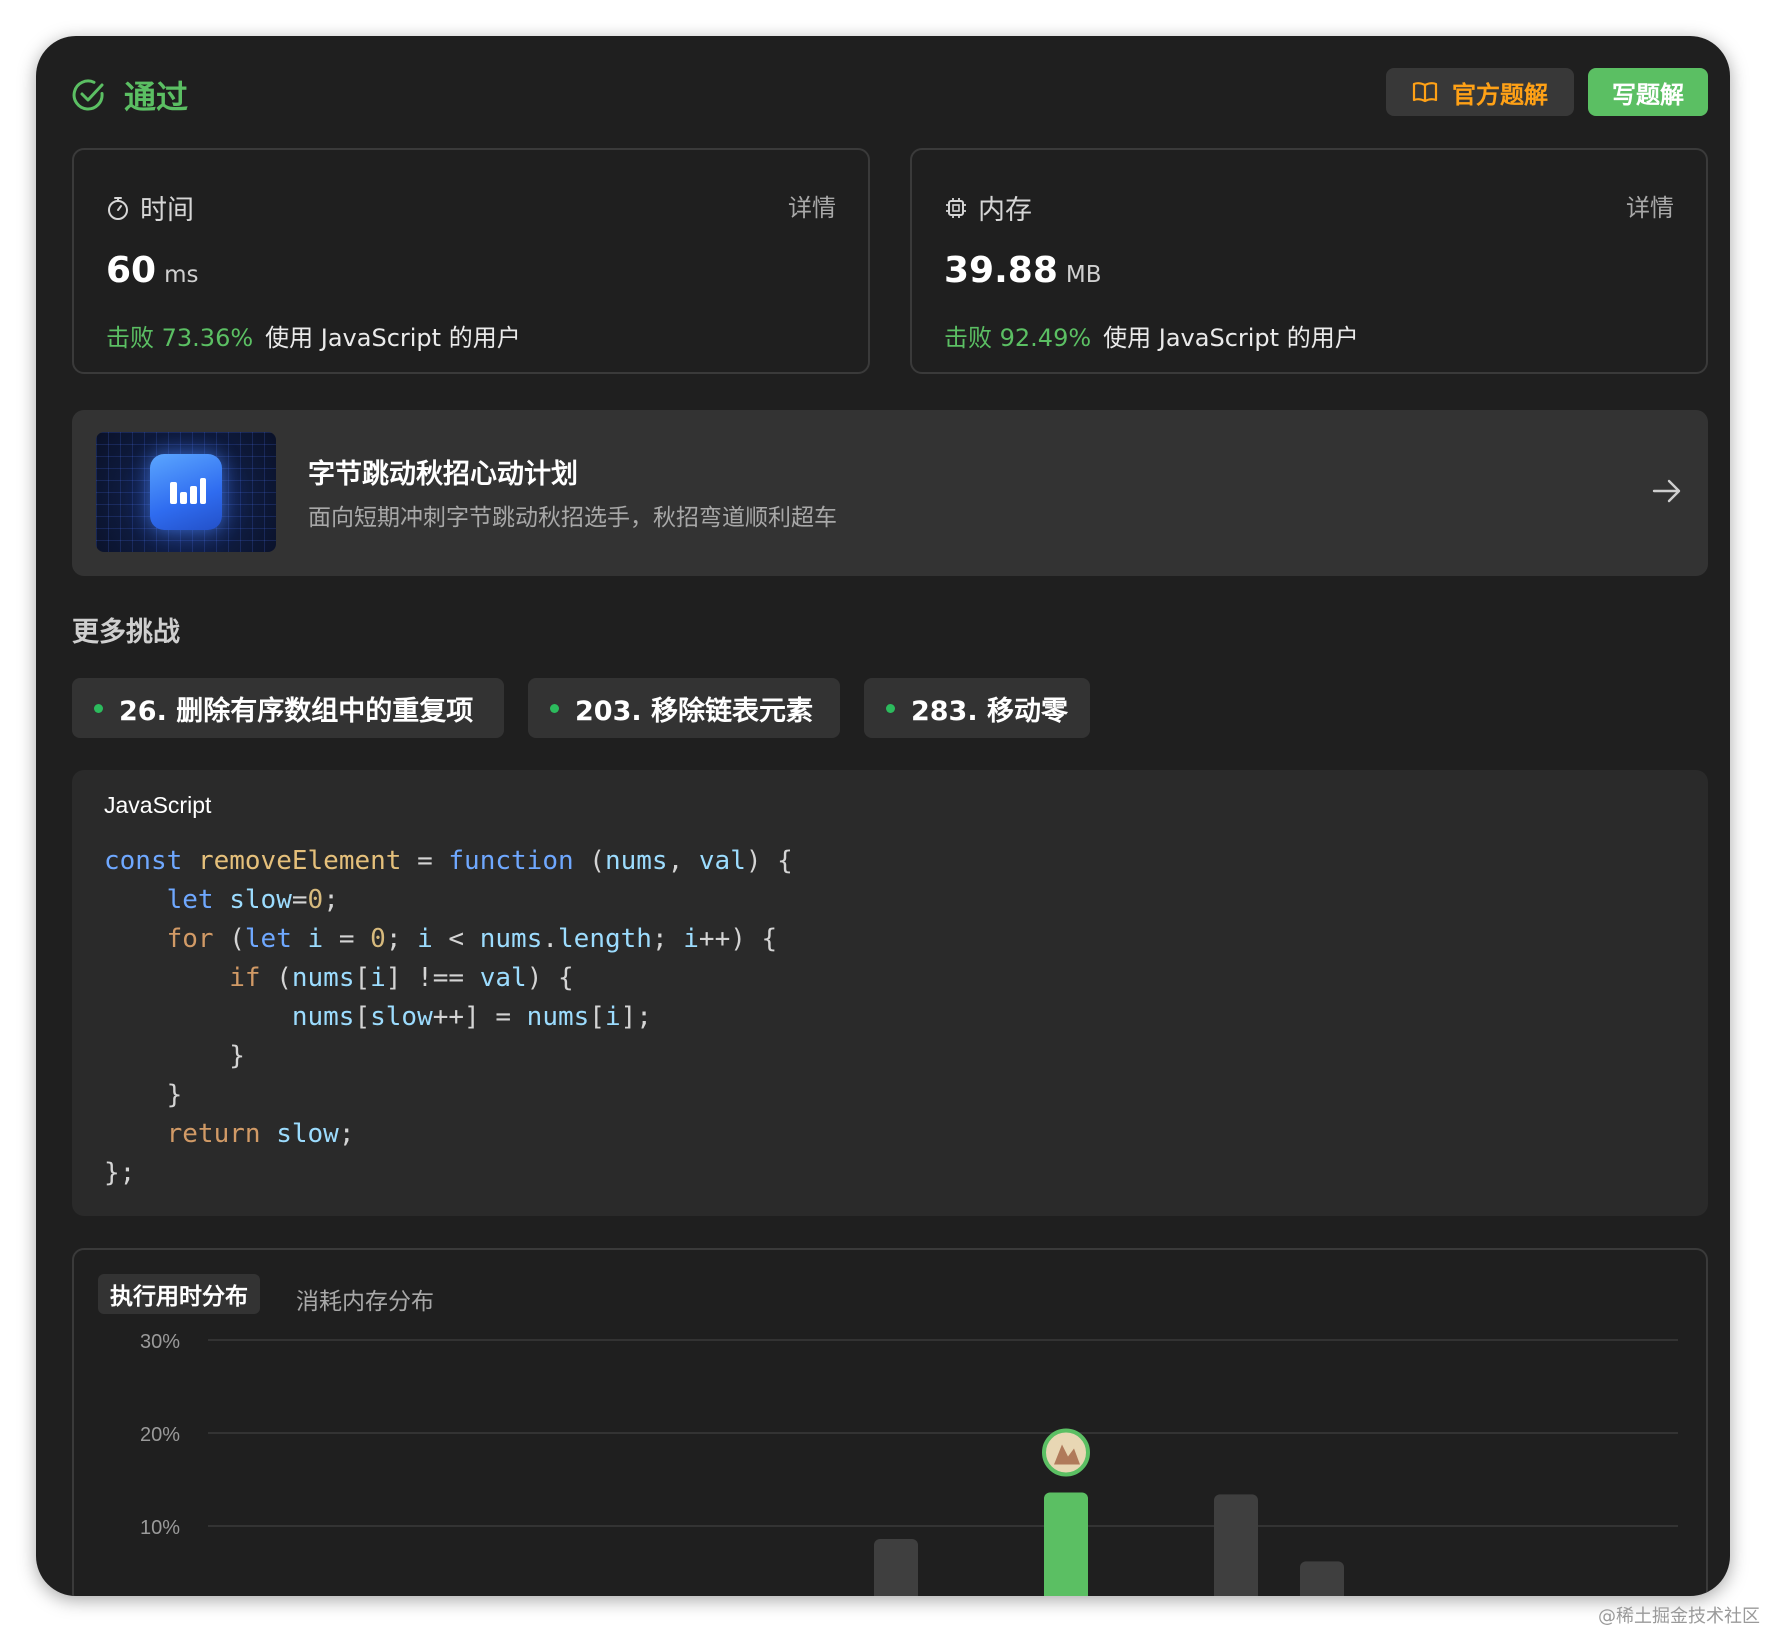 This screenshot has height=1632, width=1766. I want to click on more-challenges-title: 更多挑战, so click(126, 632).